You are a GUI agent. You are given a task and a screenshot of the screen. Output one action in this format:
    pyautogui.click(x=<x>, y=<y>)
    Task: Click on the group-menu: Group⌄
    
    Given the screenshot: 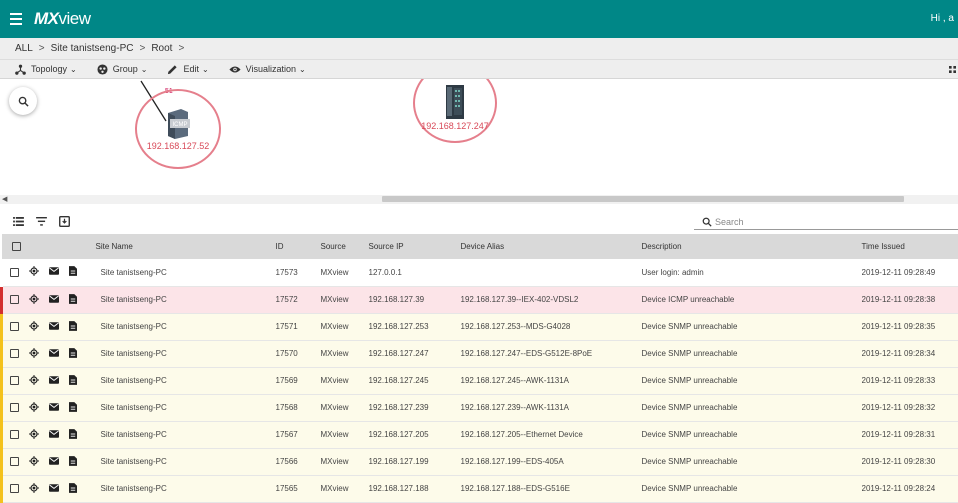 What is the action you would take?
    pyautogui.click(x=122, y=69)
    